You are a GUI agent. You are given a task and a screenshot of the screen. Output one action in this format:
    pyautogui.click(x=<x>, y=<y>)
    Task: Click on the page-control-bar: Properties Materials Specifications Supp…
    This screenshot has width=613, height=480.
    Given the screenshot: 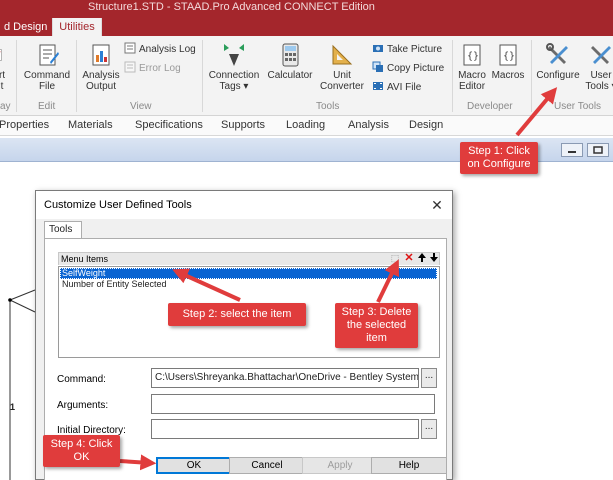 What is the action you would take?
    pyautogui.click(x=306, y=126)
    